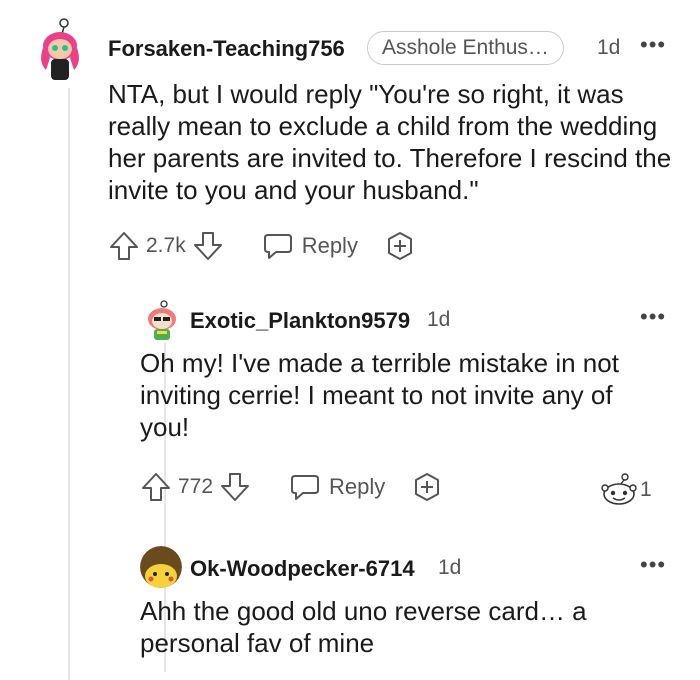 This screenshot has height=680, width=700. I want to click on username: Forsaken-Teaching756, so click(226, 49).